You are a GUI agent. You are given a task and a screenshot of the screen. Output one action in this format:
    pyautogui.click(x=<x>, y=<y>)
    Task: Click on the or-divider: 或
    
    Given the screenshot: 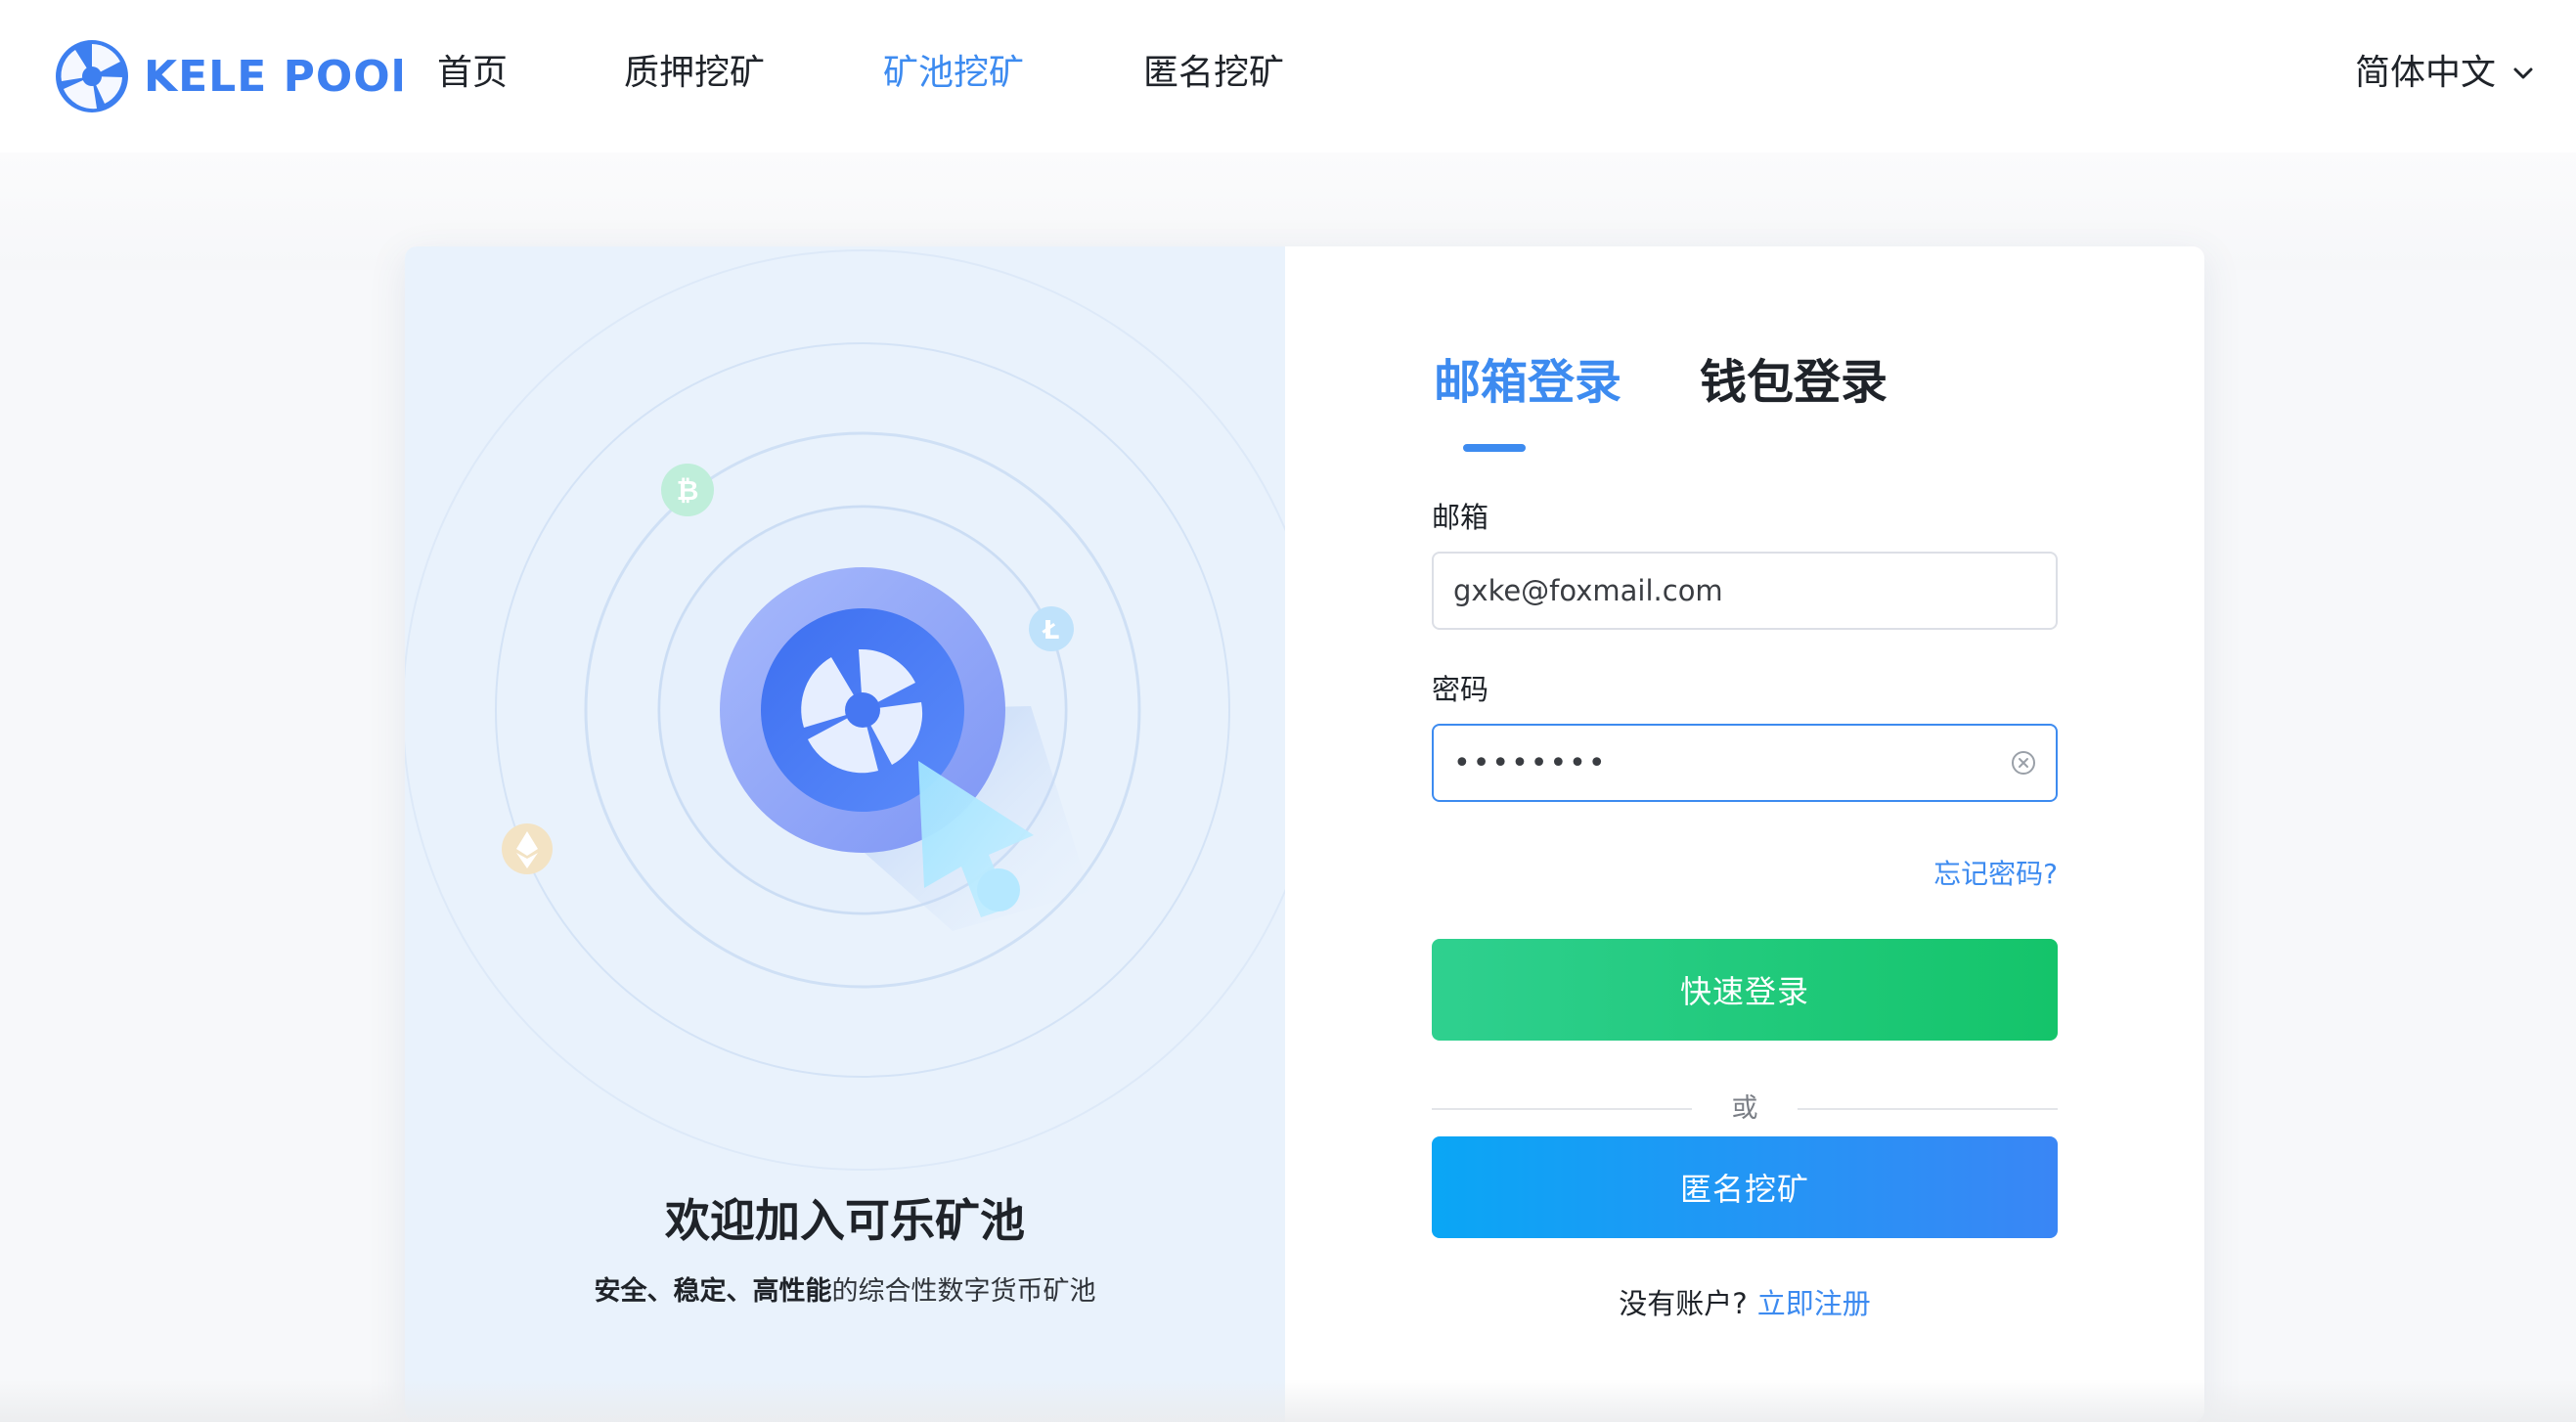 What is the action you would take?
    pyautogui.click(x=1745, y=1109)
    